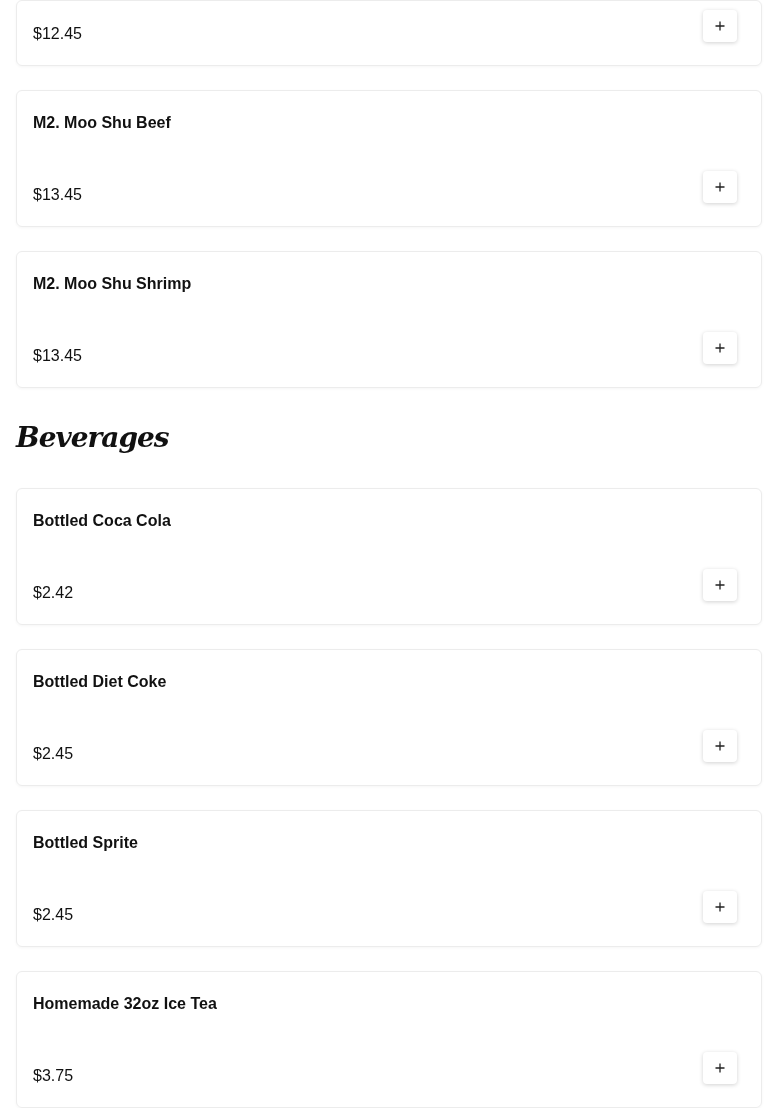 The height and width of the screenshot is (1108, 778). What do you see at coordinates (389, 158) in the screenshot?
I see `menu-item-card: M2. Moo Shu Beef $13.45` at bounding box center [389, 158].